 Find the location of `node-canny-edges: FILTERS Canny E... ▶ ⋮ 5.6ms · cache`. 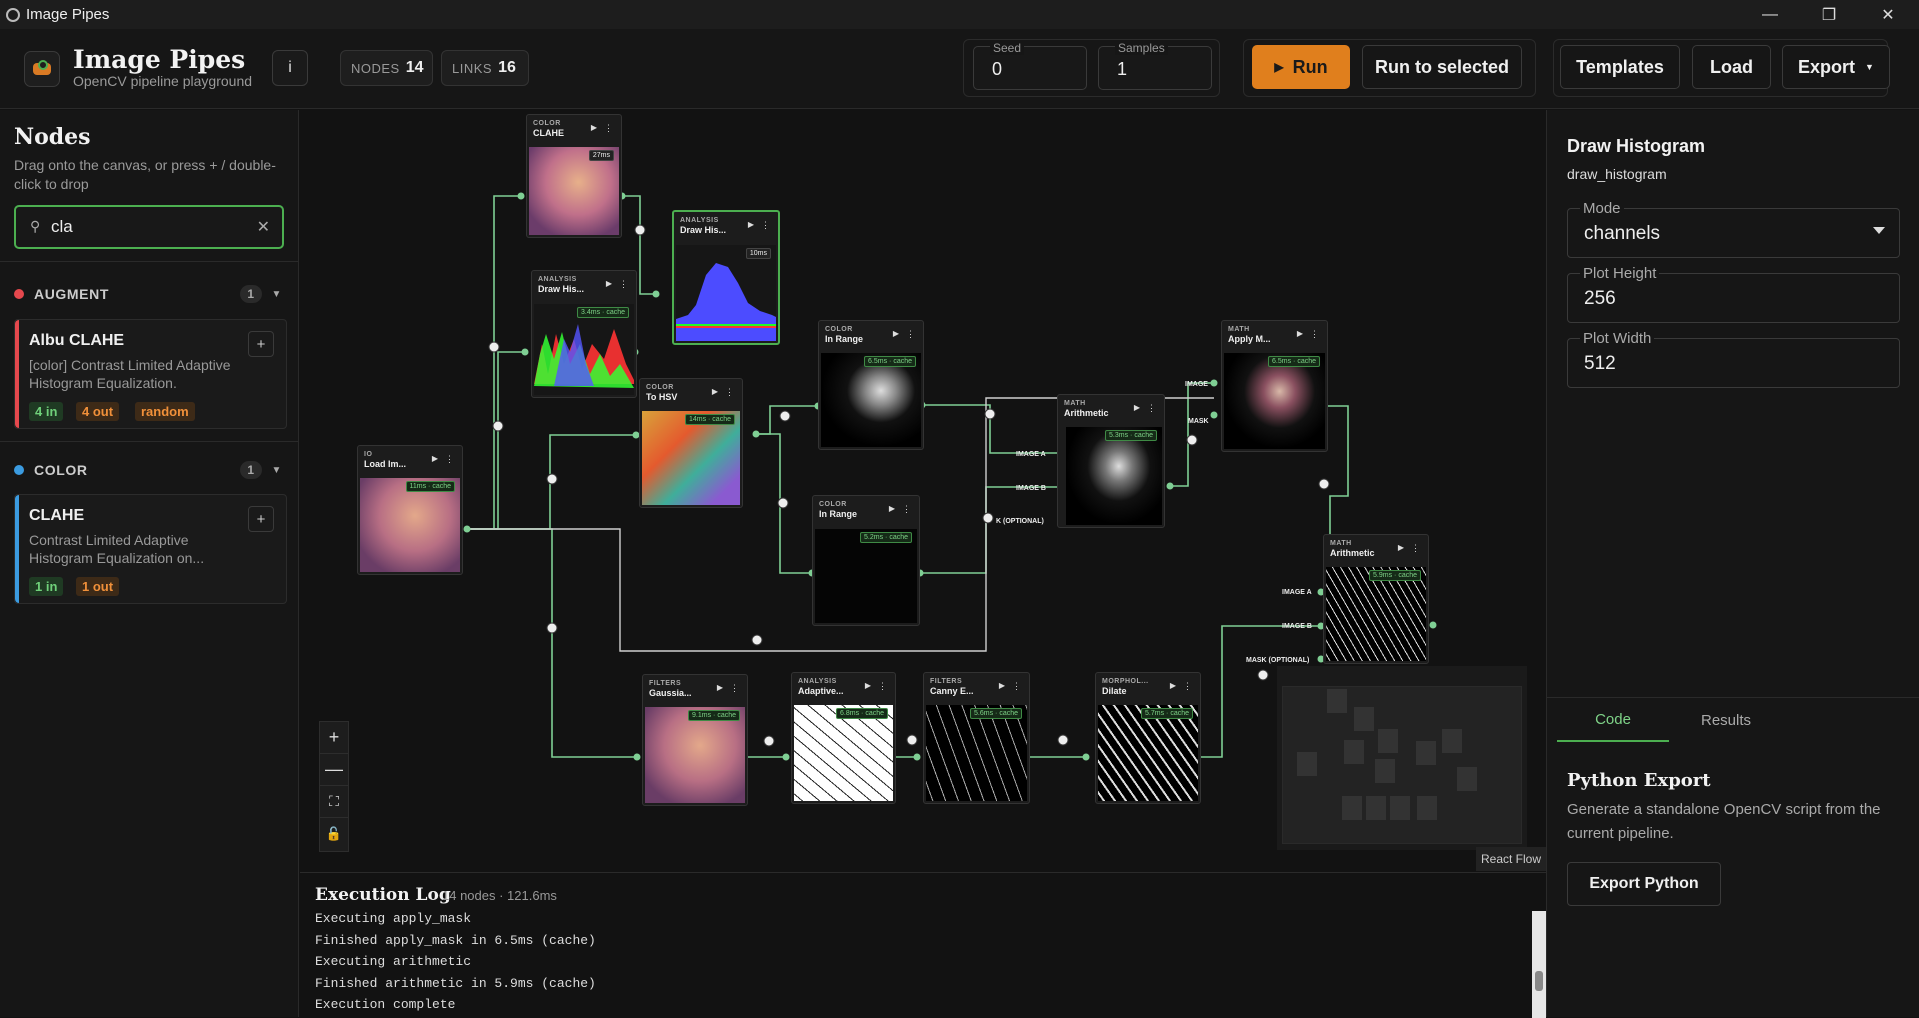

node-canny-edges: FILTERS Canny E... ▶ ⋮ 5.6ms · cache is located at coordinates (976, 738).